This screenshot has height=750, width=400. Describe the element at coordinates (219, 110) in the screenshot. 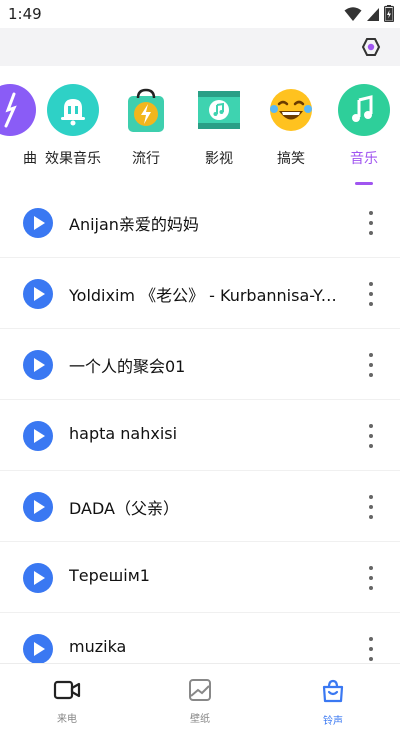

I see `film-music-icon` at that location.